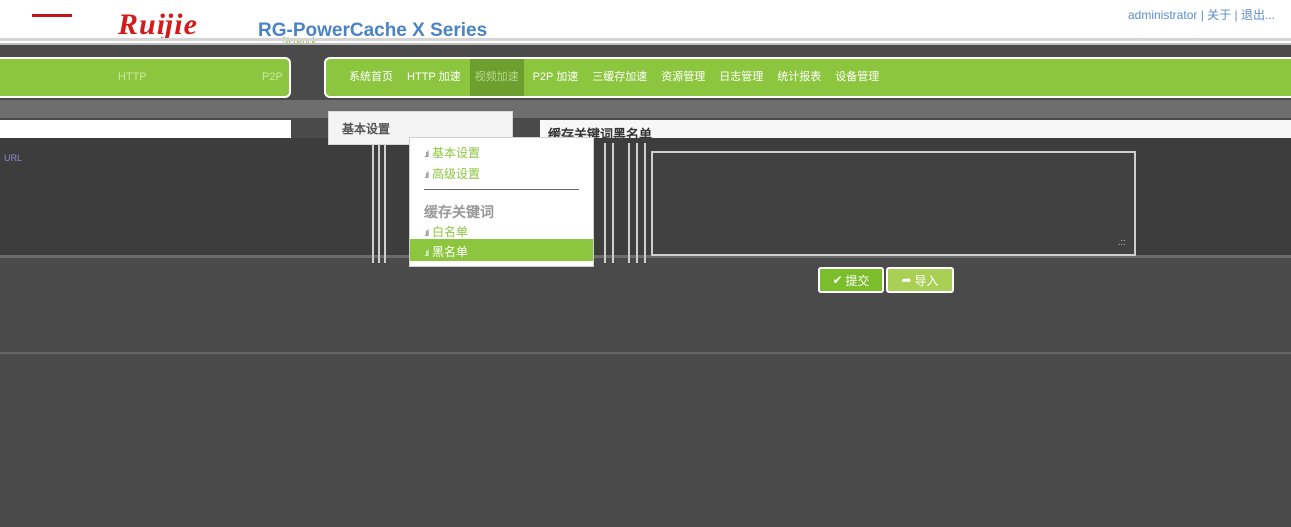 This screenshot has width=1291, height=527. What do you see at coordinates (272, 77) in the screenshot?
I see `p2p-tab: P2P` at bounding box center [272, 77].